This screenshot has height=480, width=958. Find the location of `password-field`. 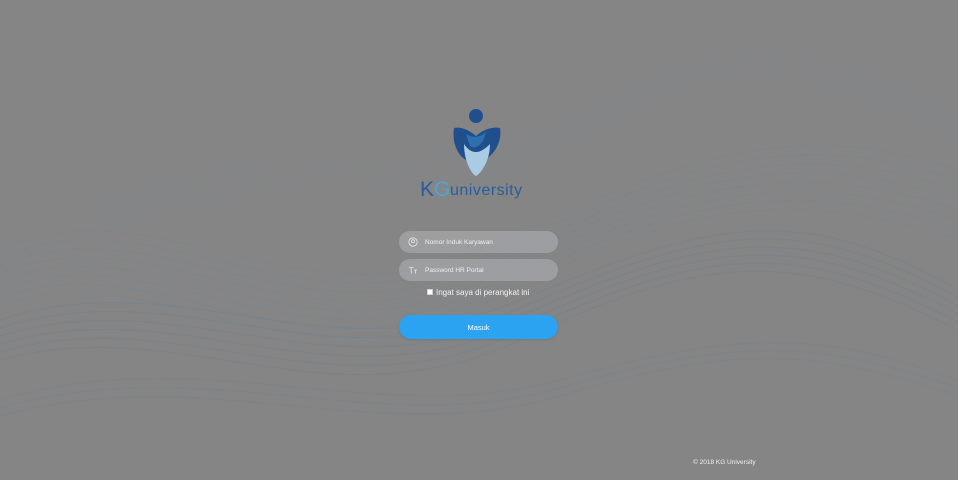

password-field is located at coordinates (478, 270).